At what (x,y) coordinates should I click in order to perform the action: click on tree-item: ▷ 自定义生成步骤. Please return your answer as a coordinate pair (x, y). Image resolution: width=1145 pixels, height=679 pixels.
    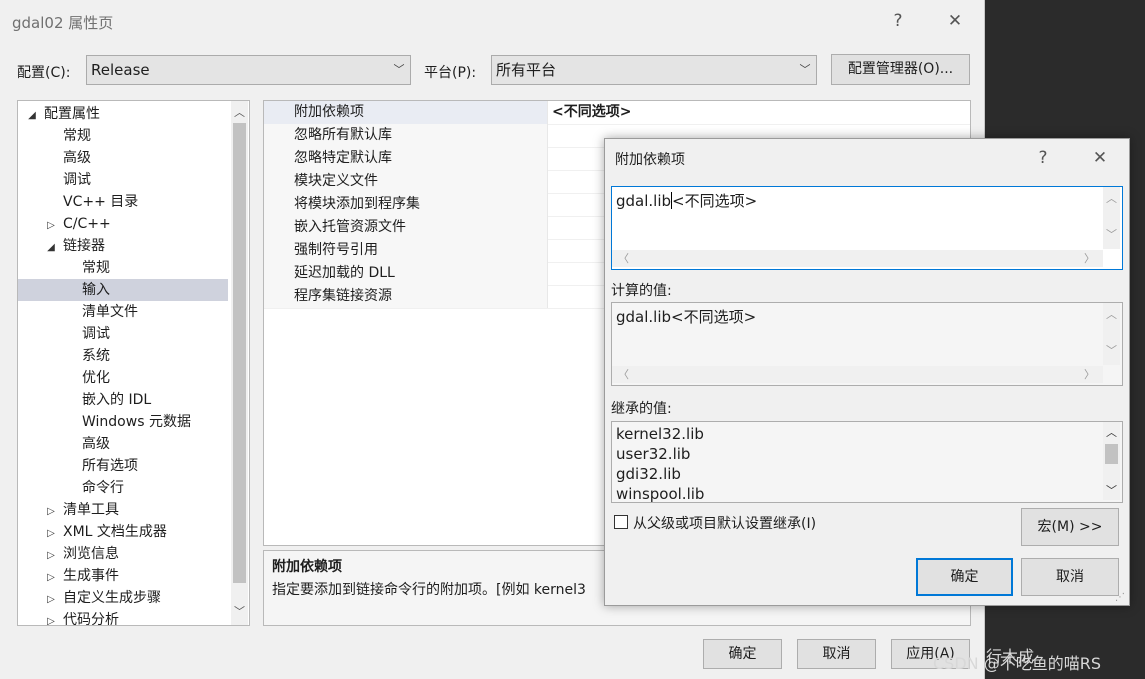
    Looking at the image, I should click on (123, 598).